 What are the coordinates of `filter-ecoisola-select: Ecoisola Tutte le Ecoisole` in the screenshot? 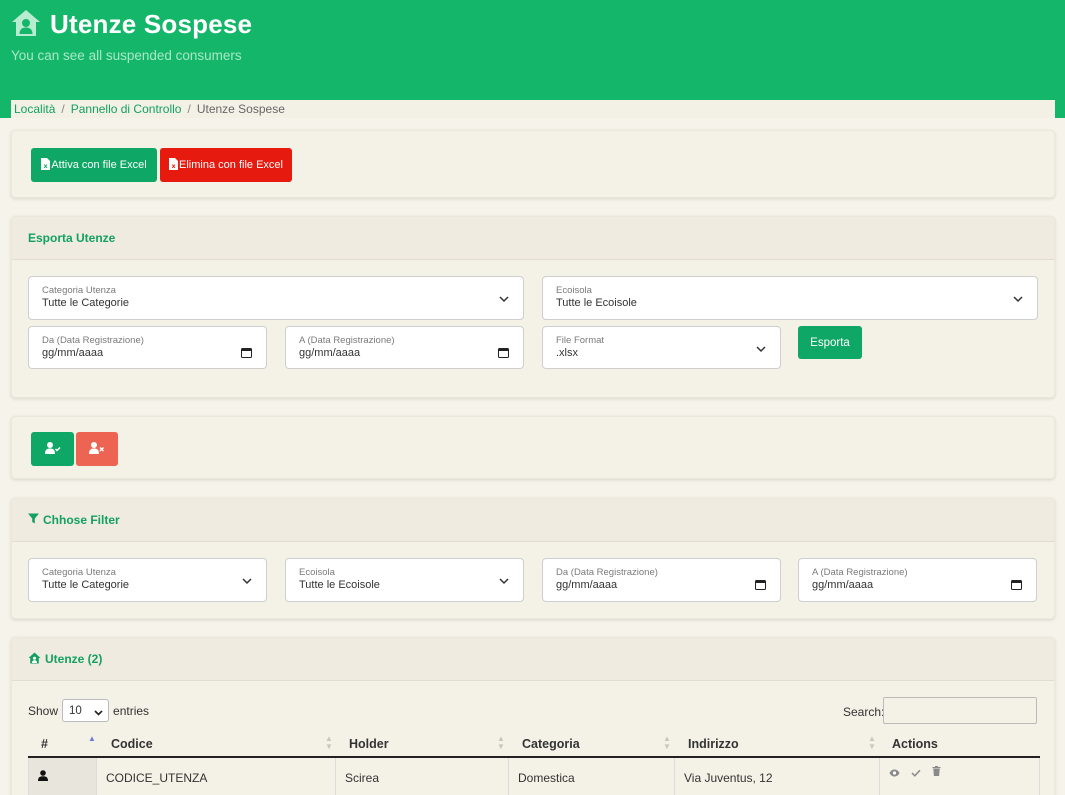 It's located at (404, 580).